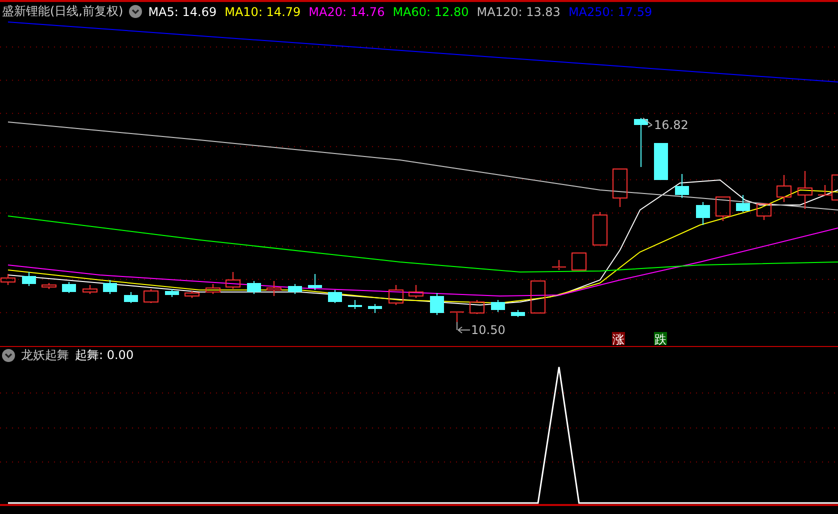 The height and width of the screenshot is (514, 838). Describe the element at coordinates (430, 11) in the screenshot. I see `ma-value: MA60: 12.80` at that location.